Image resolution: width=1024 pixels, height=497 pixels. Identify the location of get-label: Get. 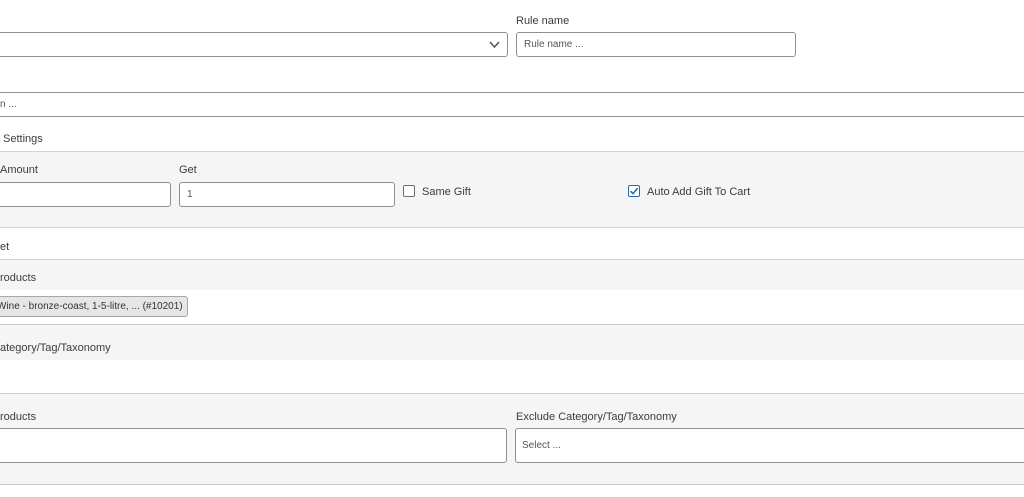
(188, 170).